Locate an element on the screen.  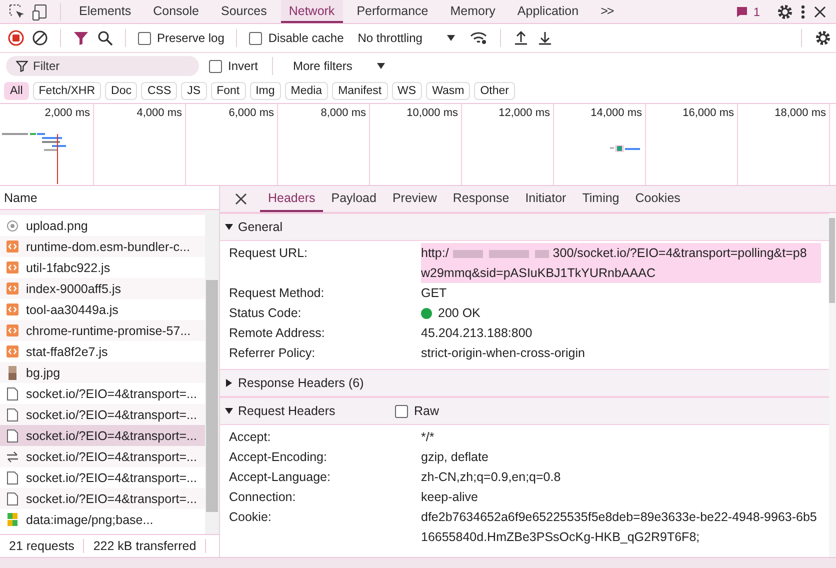
more-filters-dropdown: More filters is located at coordinates (339, 66).